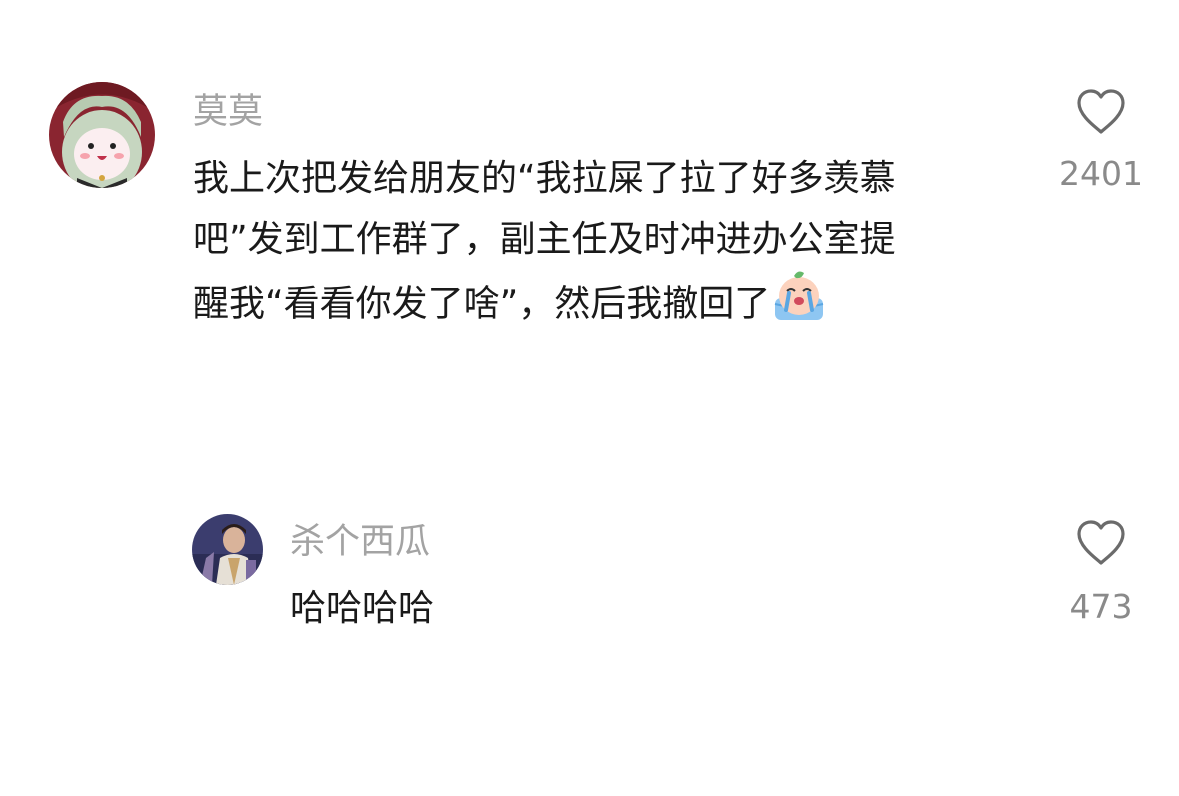 This screenshot has width=1179, height=796. I want to click on username: 莫莫, so click(228, 112).